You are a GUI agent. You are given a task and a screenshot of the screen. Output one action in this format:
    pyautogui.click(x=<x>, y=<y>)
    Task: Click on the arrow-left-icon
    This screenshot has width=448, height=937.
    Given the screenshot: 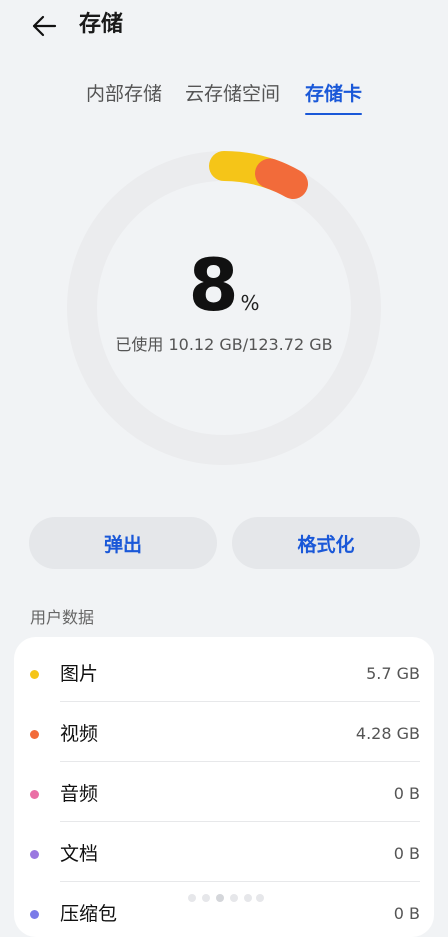 What is the action you would take?
    pyautogui.click(x=44, y=26)
    